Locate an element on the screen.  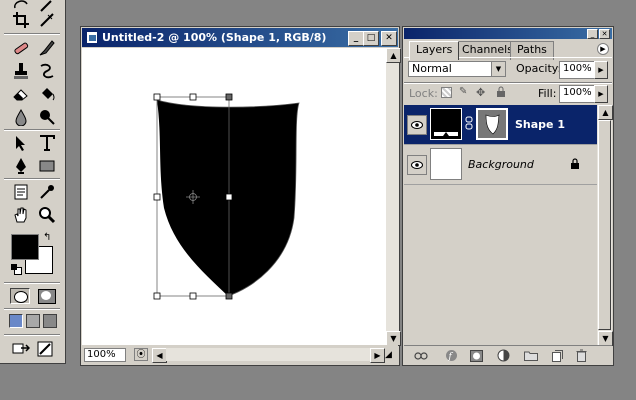
crop-tool-icon is located at coordinates (21, 20).